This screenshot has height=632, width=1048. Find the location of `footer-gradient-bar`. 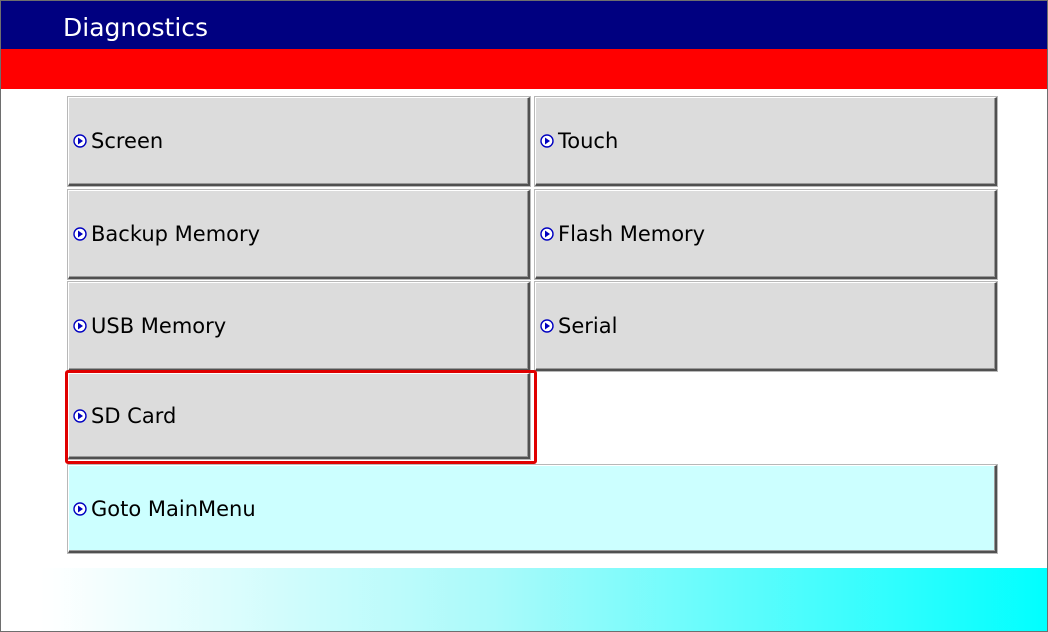

footer-gradient-bar is located at coordinates (544, 599).